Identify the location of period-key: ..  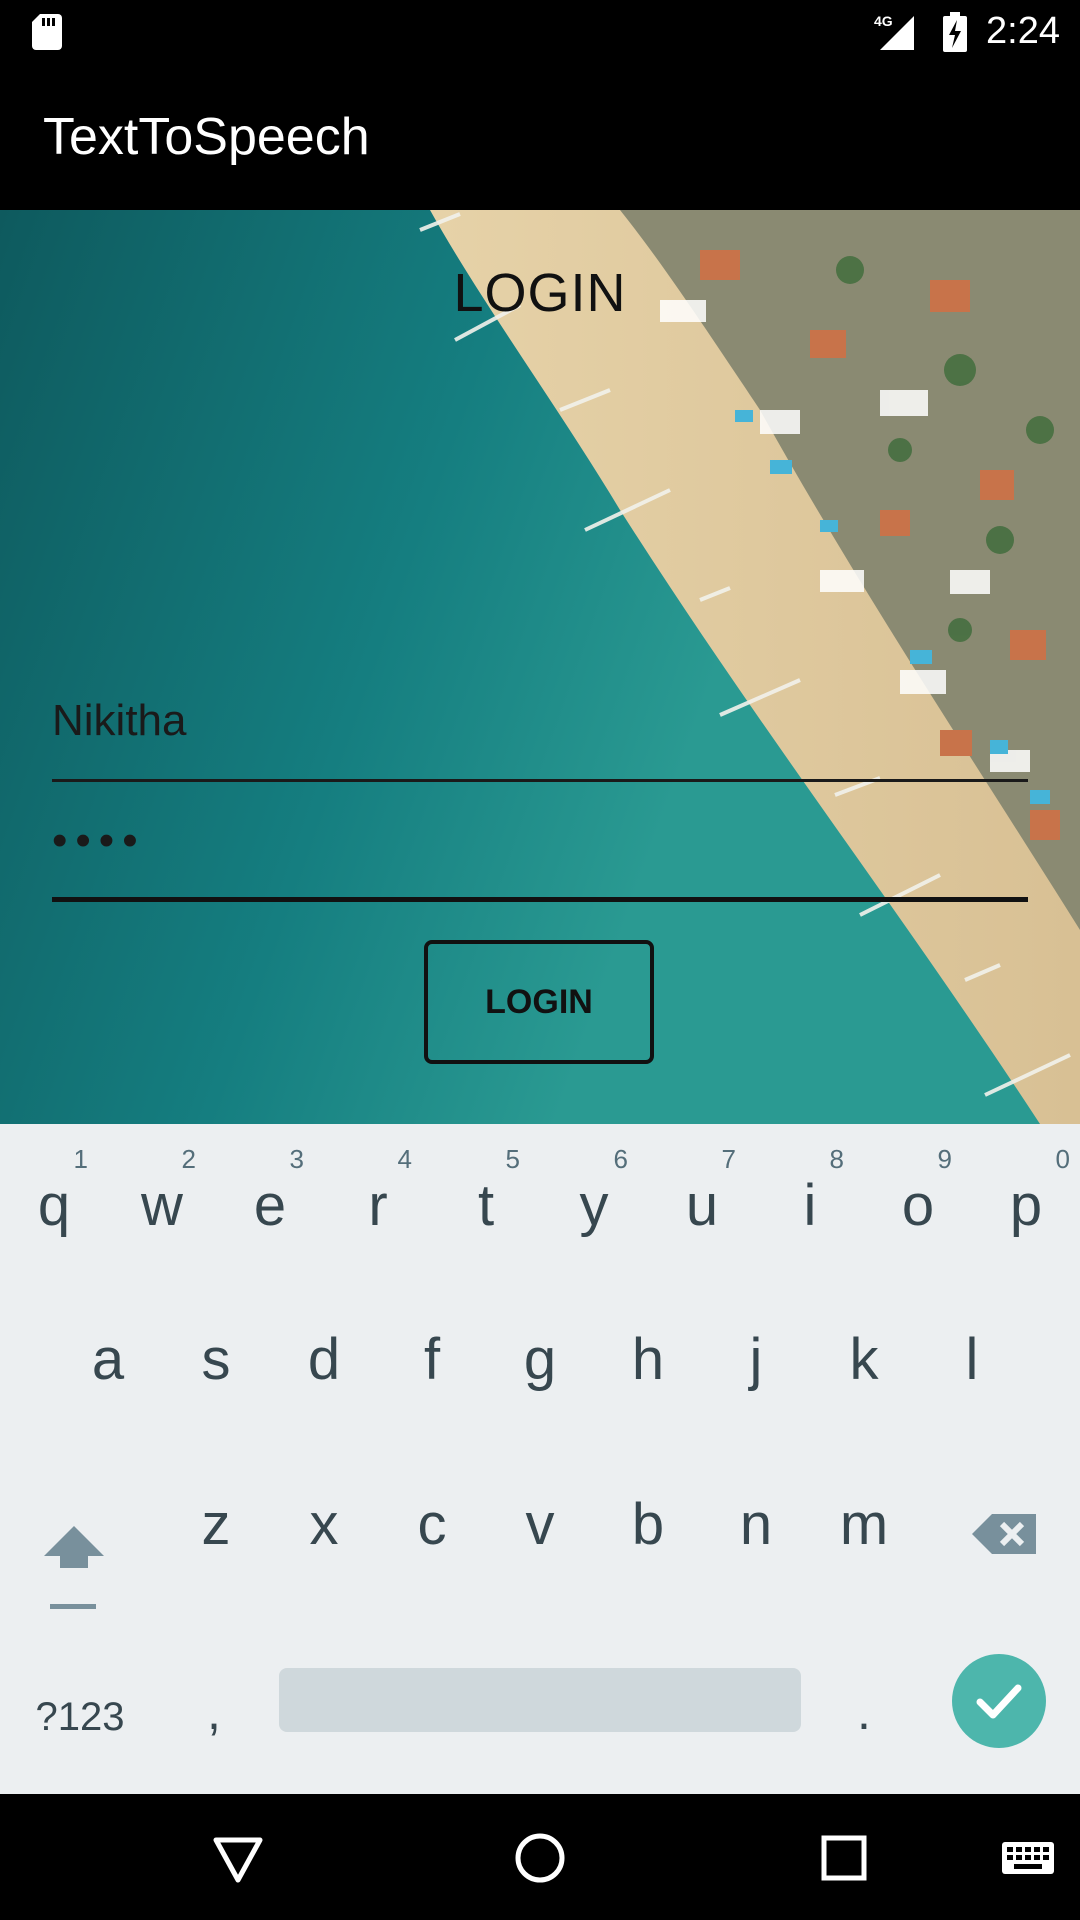
(864, 1717).